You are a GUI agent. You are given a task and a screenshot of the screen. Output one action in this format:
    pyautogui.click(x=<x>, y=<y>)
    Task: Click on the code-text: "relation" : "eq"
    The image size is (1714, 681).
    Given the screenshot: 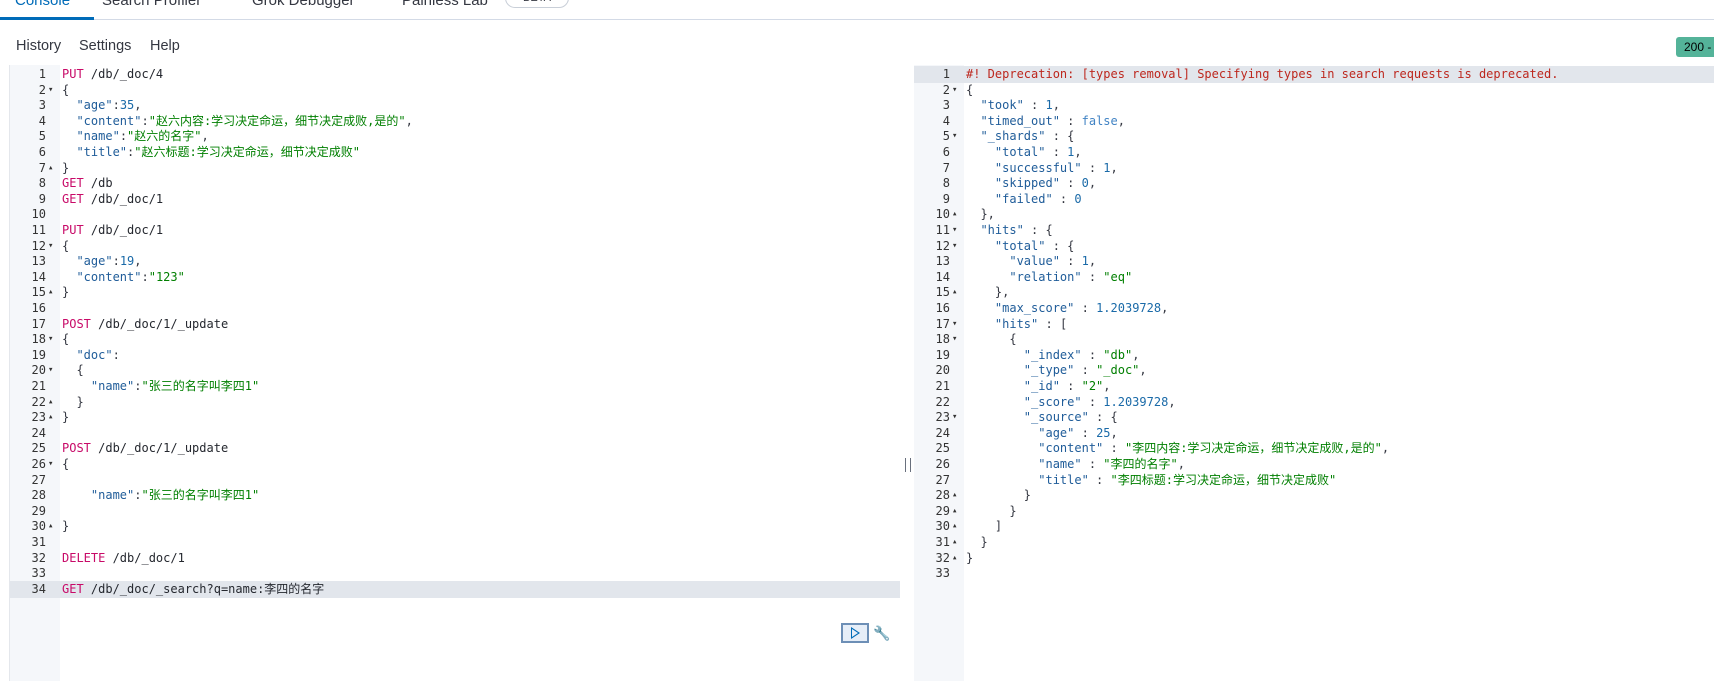 What is the action you would take?
    pyautogui.click(x=1071, y=276)
    